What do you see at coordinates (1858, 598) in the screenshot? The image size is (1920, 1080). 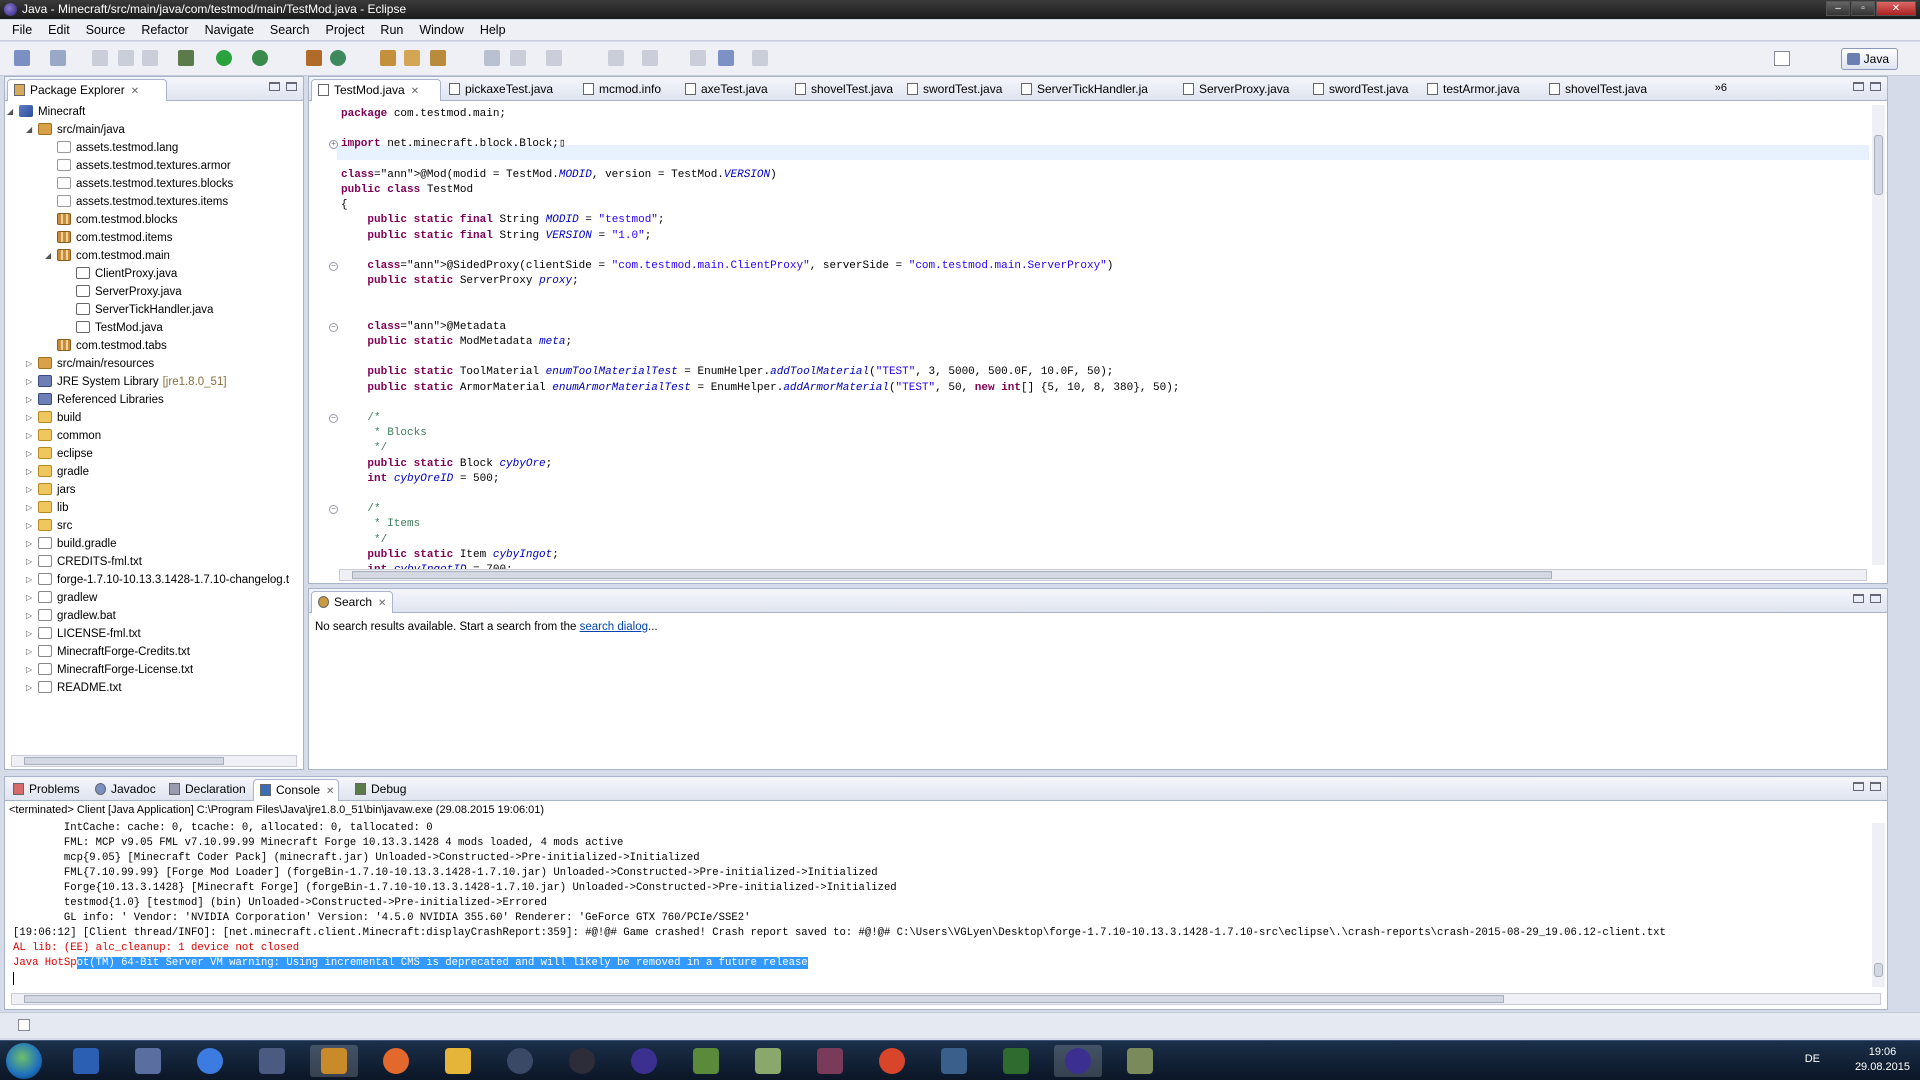 I see `minimize-search-icon` at bounding box center [1858, 598].